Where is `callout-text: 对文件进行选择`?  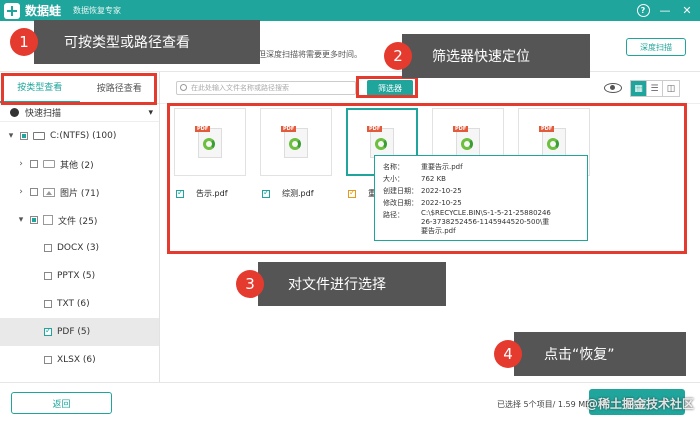
callout-text: 对文件进行选择 is located at coordinates (337, 285).